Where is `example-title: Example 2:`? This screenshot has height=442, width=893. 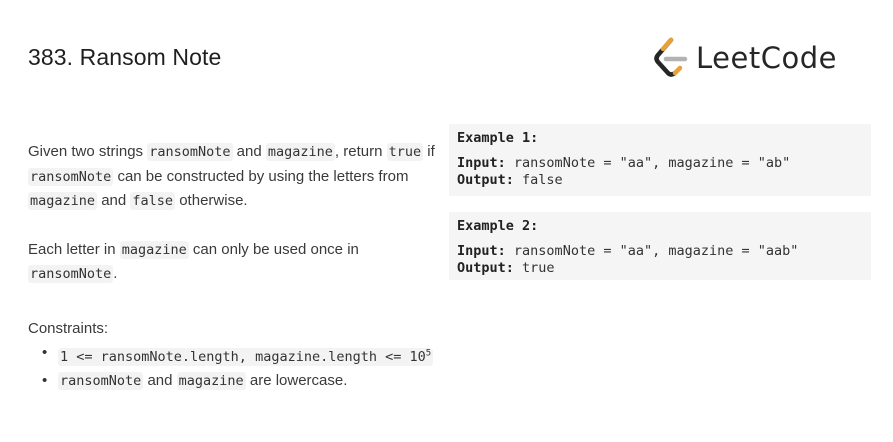 example-title: Example 2: is located at coordinates (498, 226).